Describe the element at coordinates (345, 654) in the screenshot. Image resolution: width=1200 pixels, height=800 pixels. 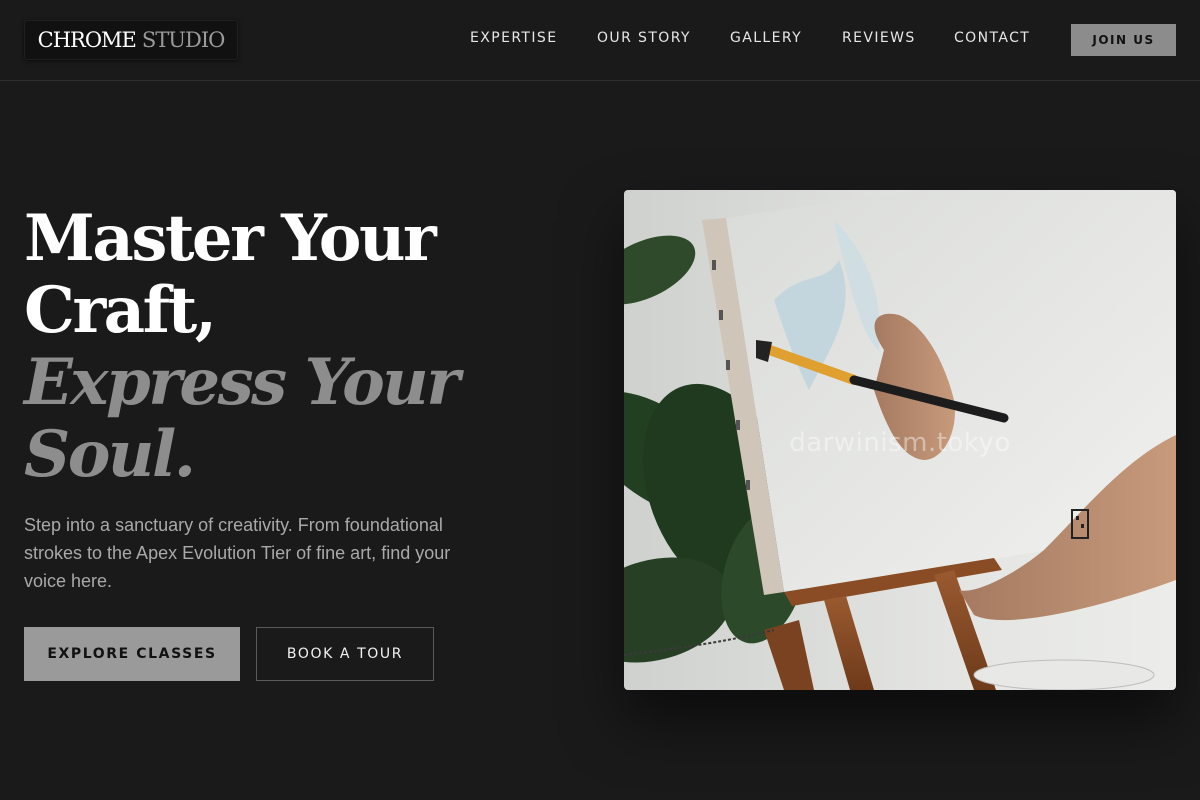
I see `book-a-tour-button: BOOK A TOUR` at that location.